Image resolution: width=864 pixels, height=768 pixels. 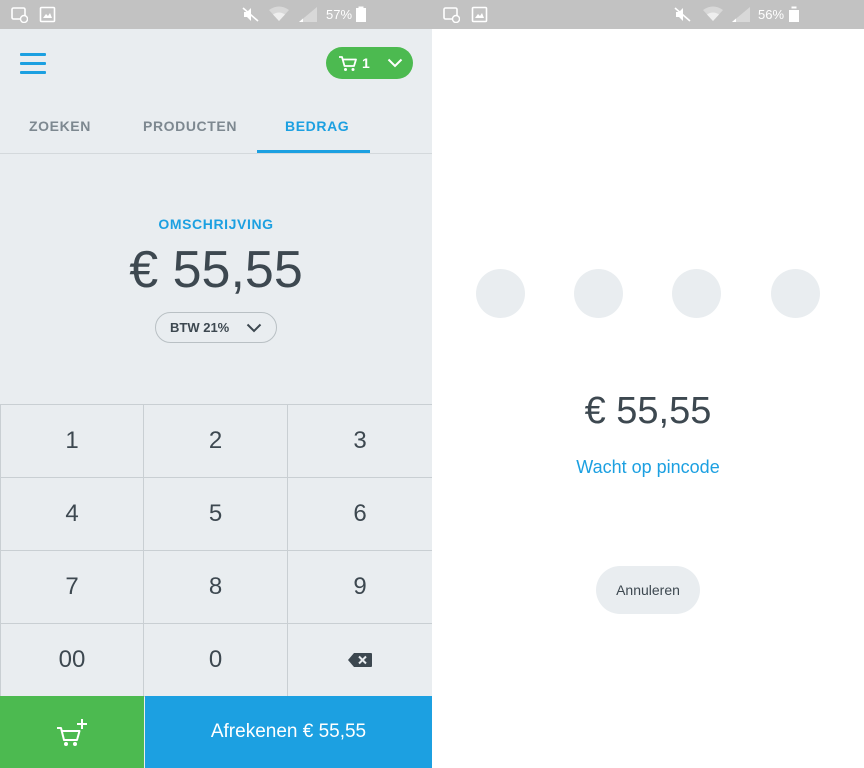 What do you see at coordinates (216, 587) in the screenshot?
I see `key-8: 8` at bounding box center [216, 587].